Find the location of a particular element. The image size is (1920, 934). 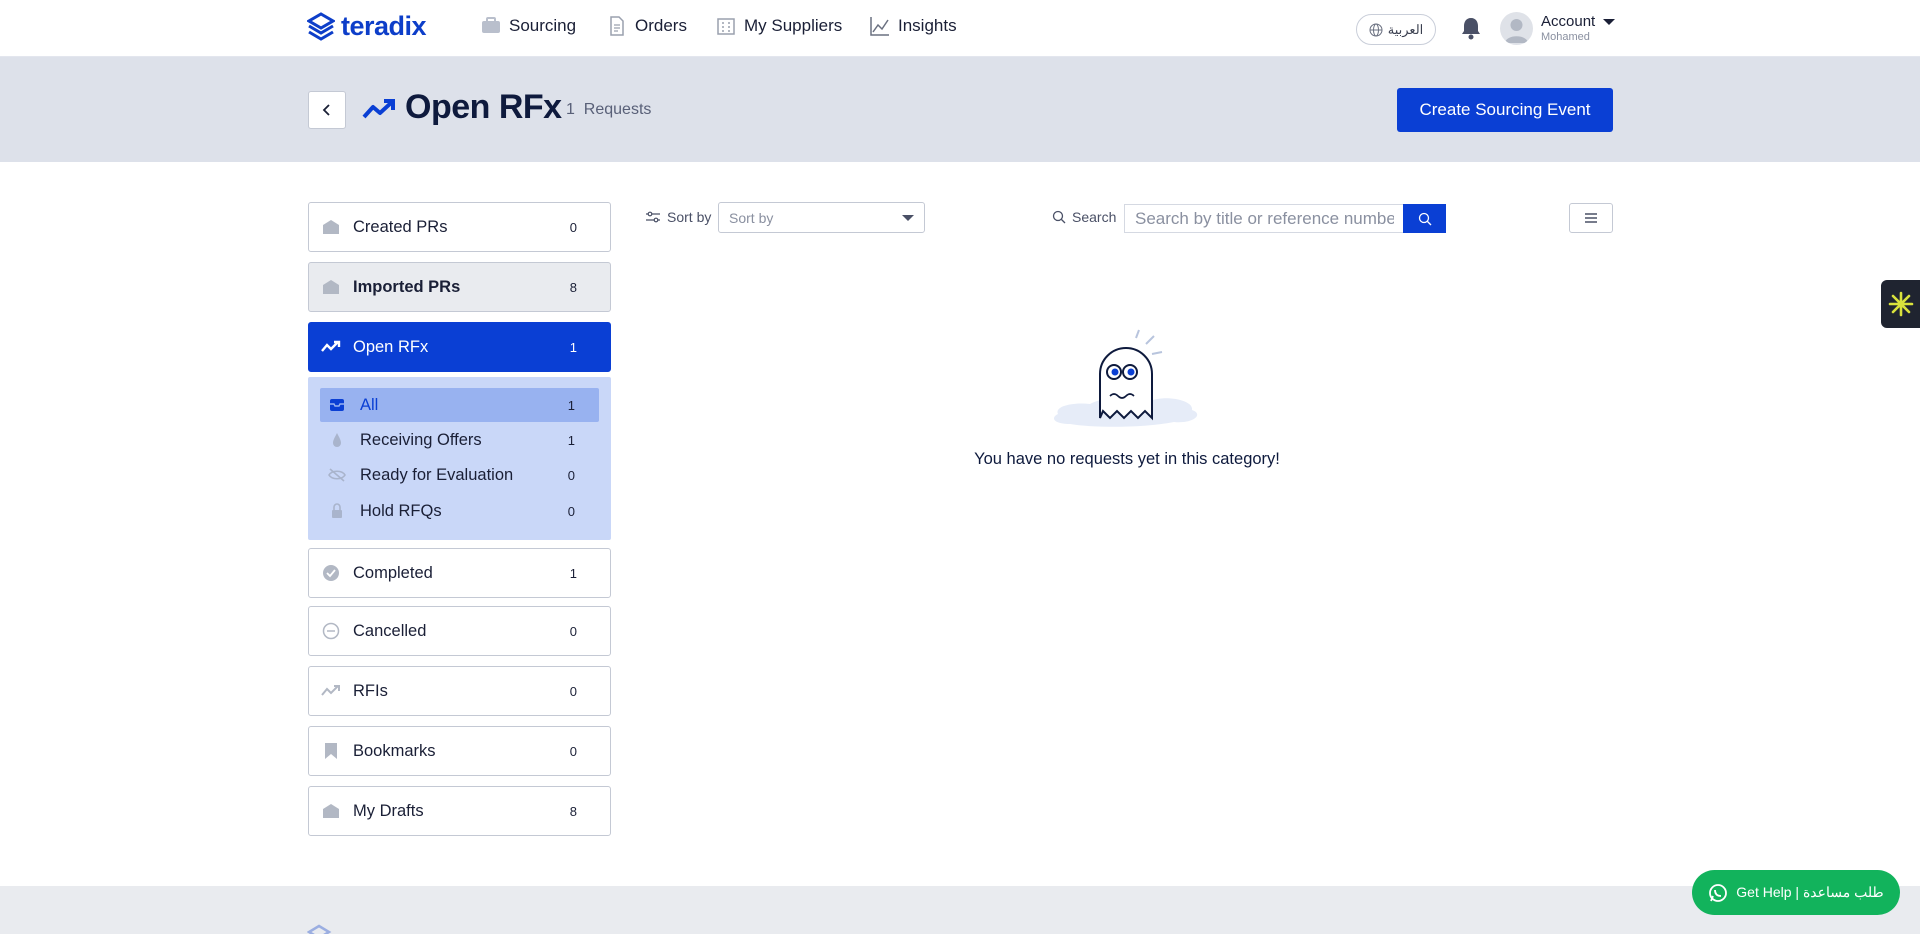

sparkle-icon is located at coordinates (1900, 304).